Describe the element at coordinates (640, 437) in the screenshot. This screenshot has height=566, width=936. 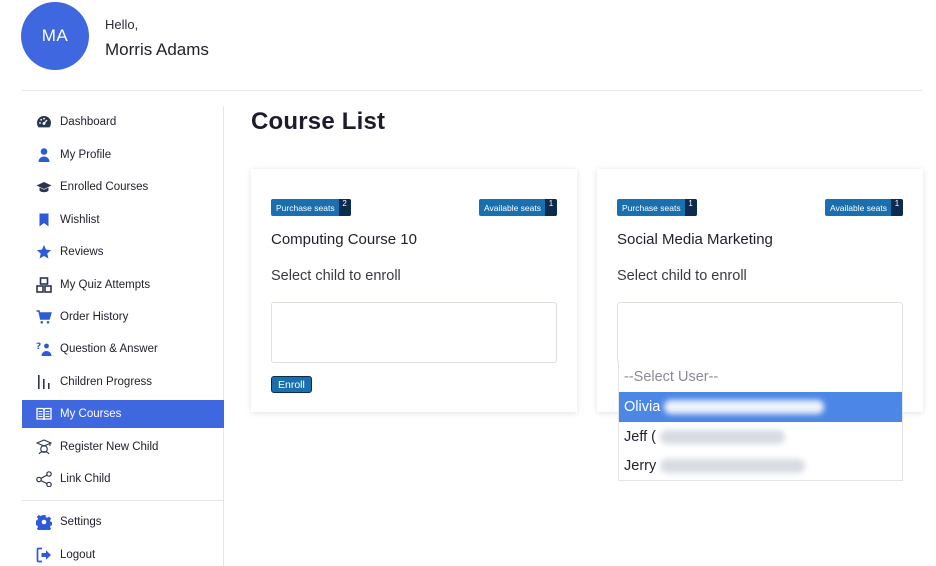
I see `option-label: Jeff (` at that location.